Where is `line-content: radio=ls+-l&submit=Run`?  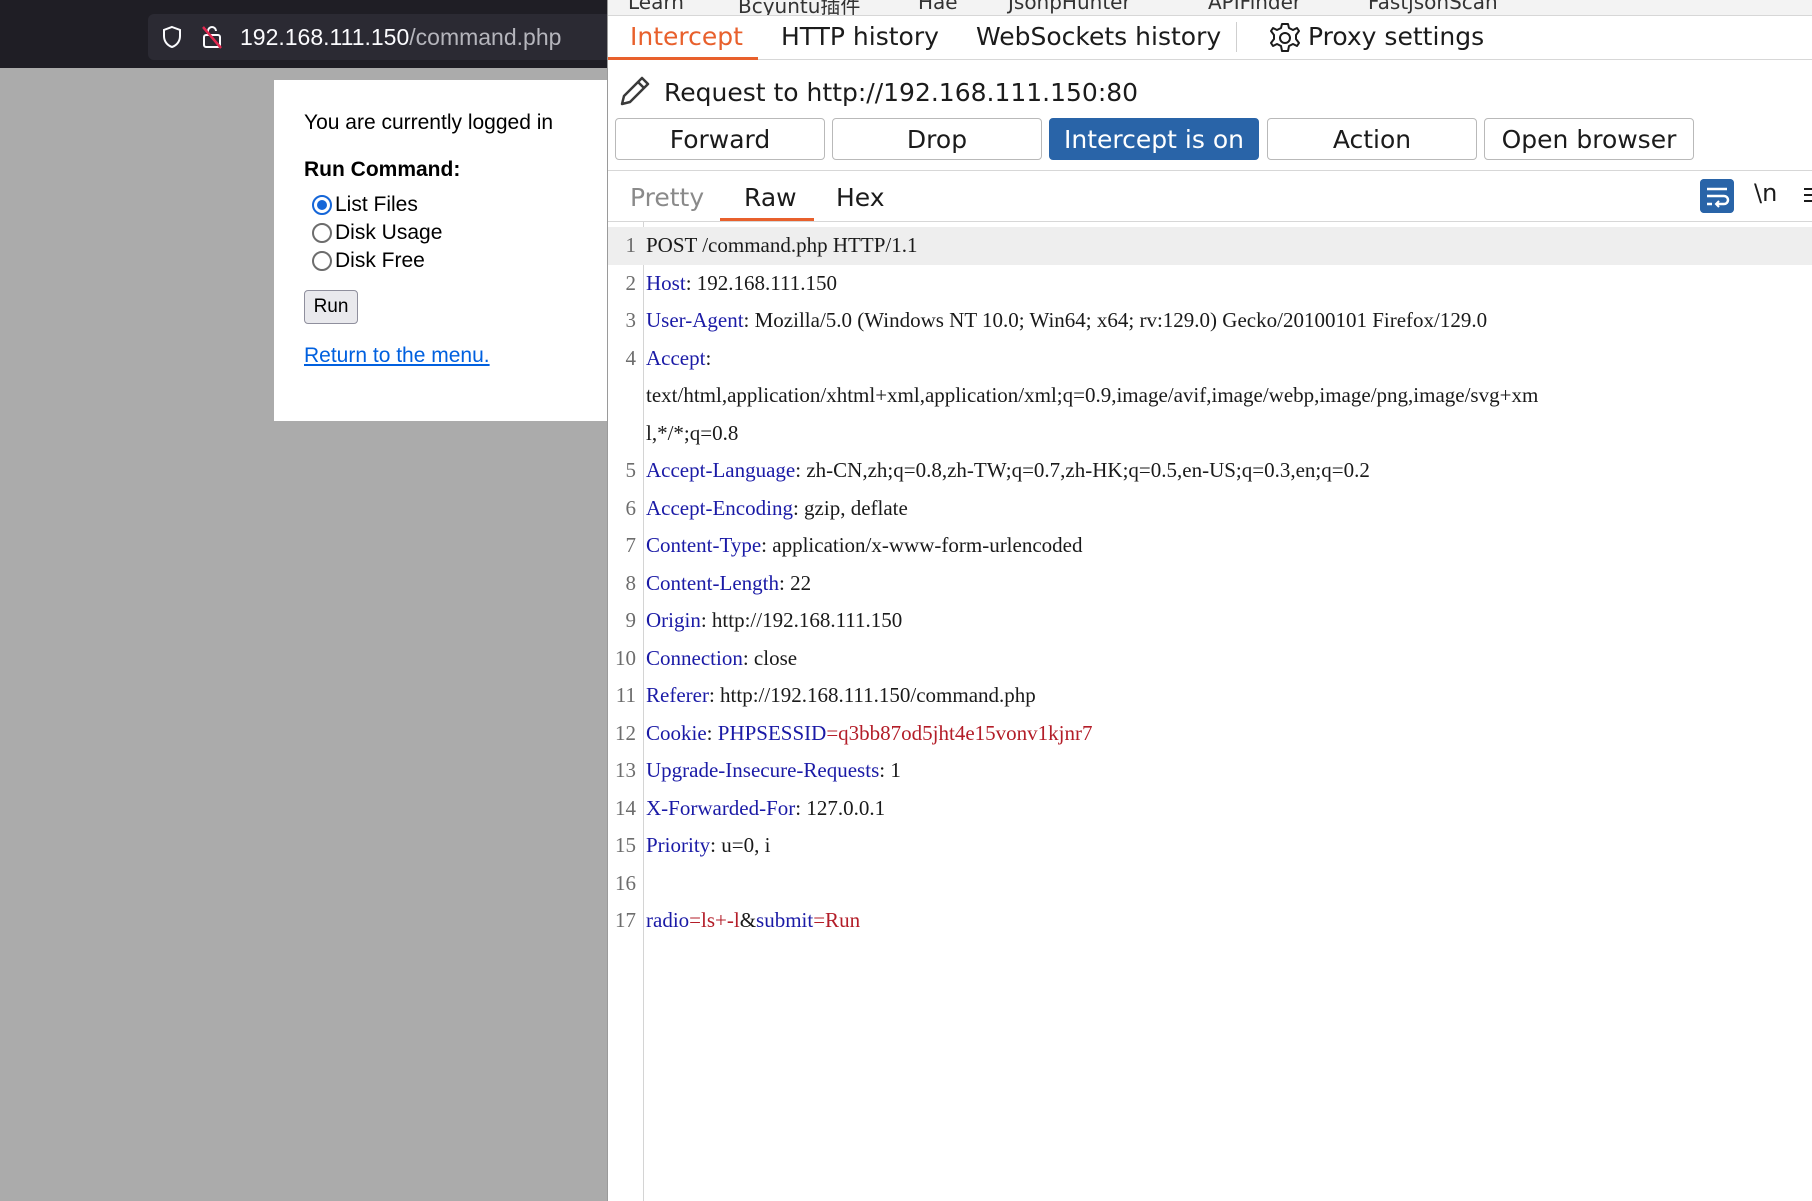 line-content: radio=ls+-l&submit=Run is located at coordinates (753, 921).